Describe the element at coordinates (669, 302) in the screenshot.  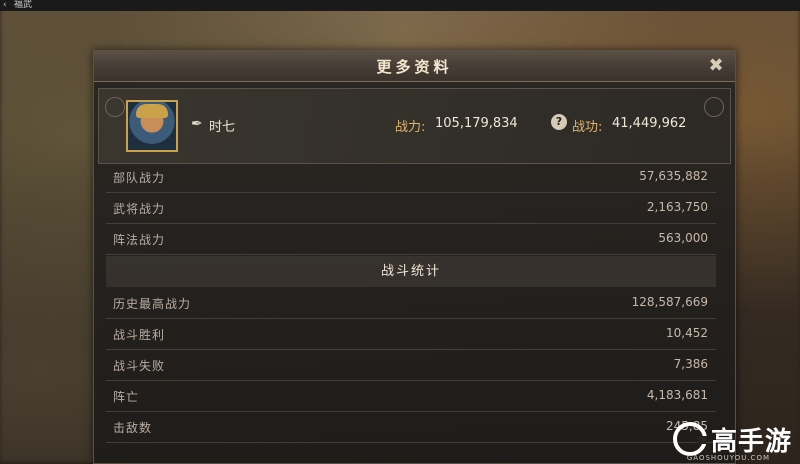
I see `stat-value: 128,587,669` at that location.